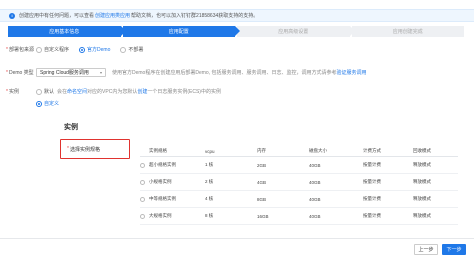 This screenshot has width=474, height=260. Describe the element at coordinates (162, 164) in the screenshot. I see `cell-spec: 超小规格实例` at that location.